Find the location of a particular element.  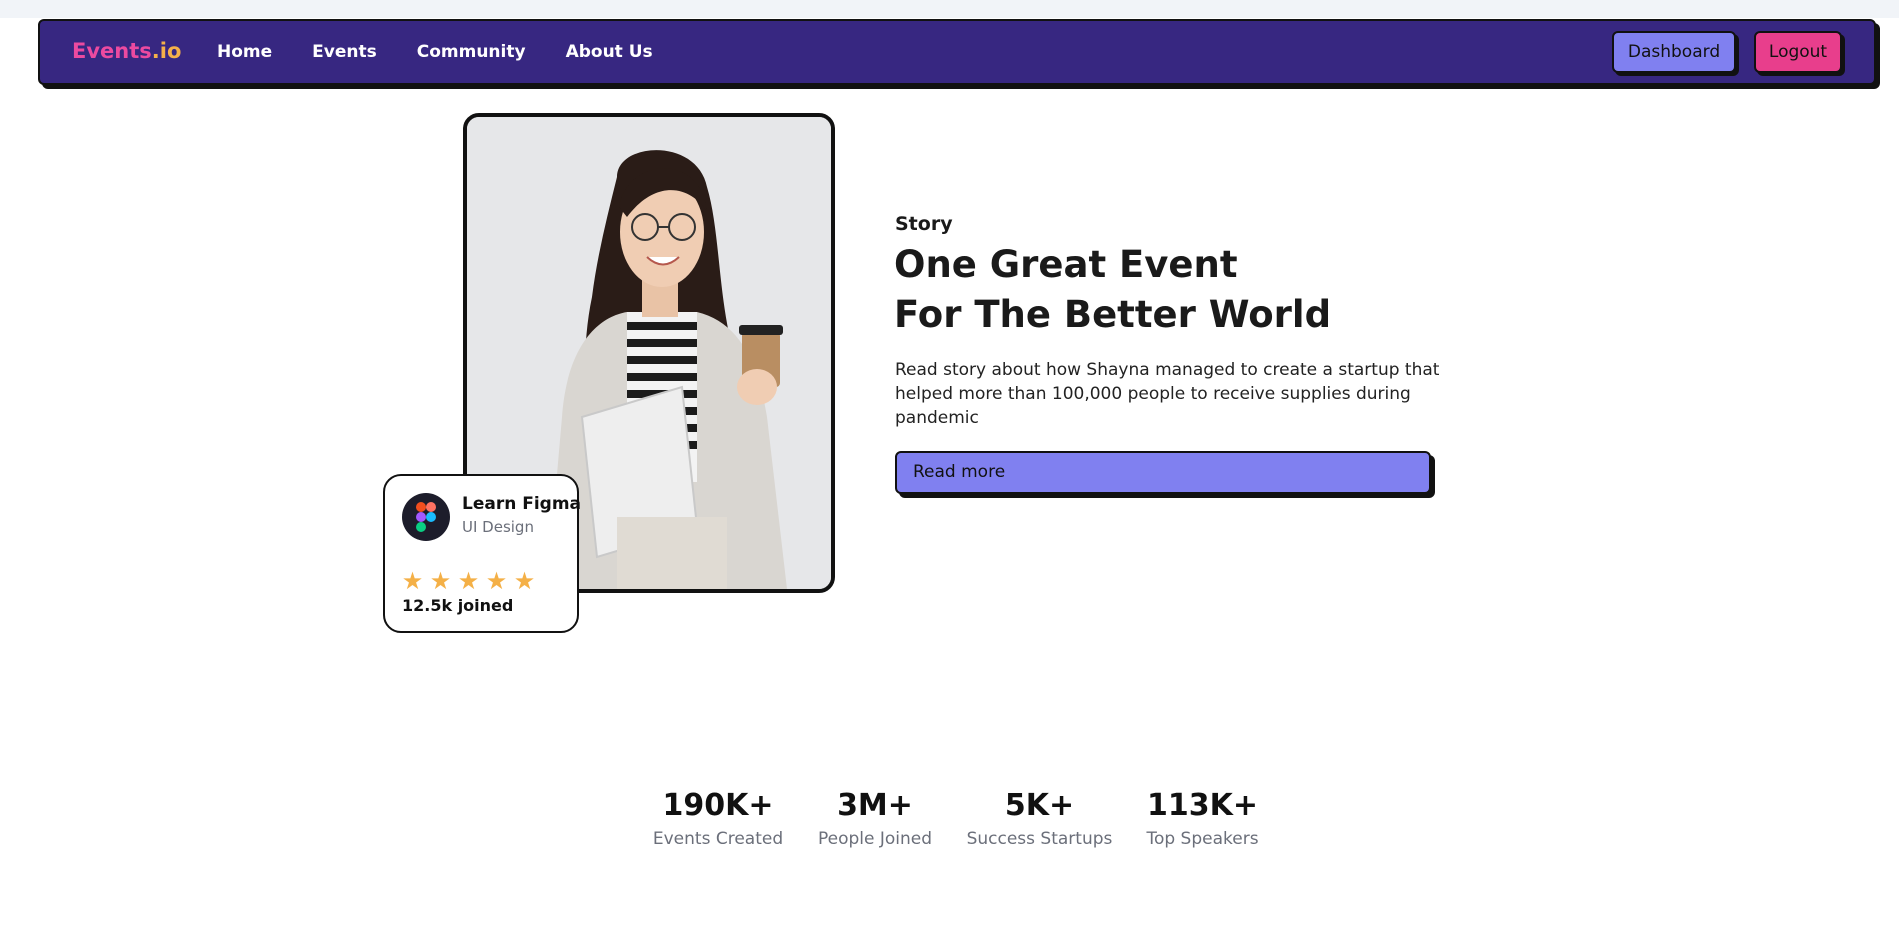

hero-headline: One Great Event For The Better World is located at coordinates (1112, 290).